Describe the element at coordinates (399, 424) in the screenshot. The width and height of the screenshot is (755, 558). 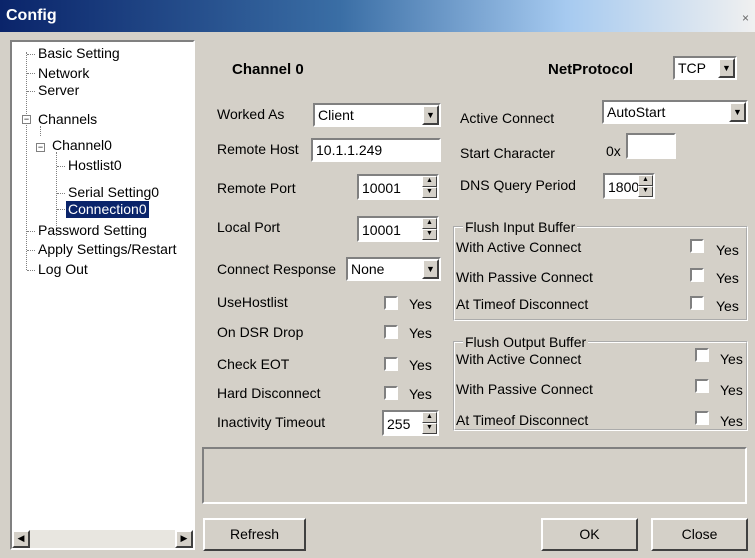
I see `inactivity-timeout-value: 255` at that location.